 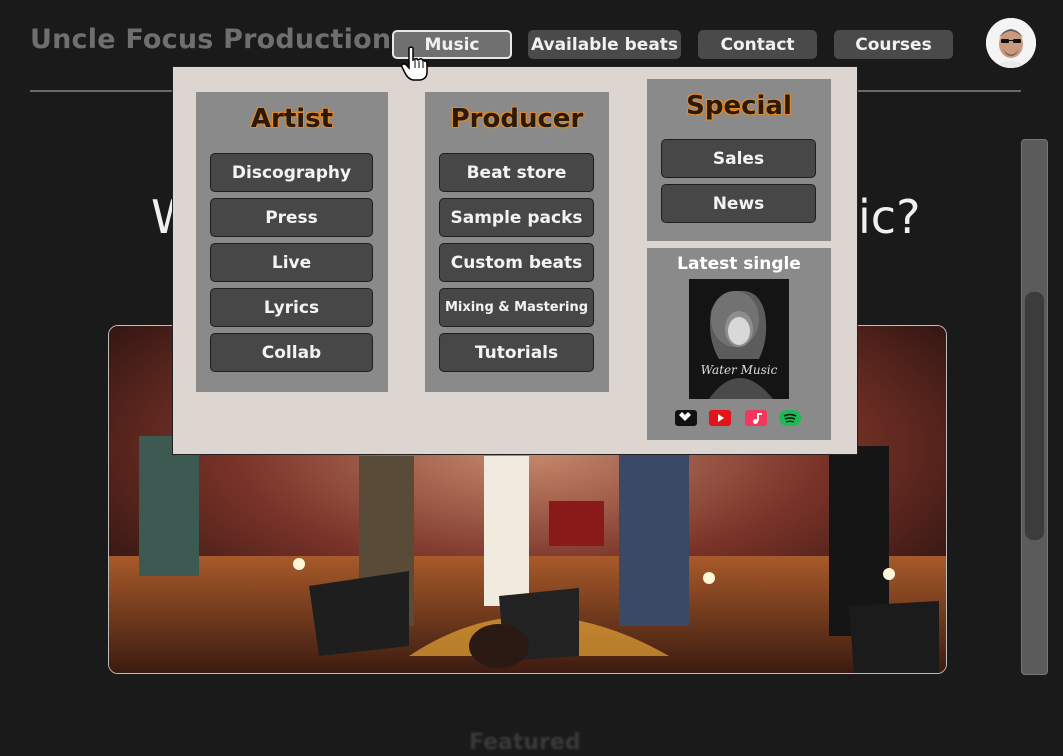 I want to click on latest-single-title: Latest single, so click(x=739, y=264).